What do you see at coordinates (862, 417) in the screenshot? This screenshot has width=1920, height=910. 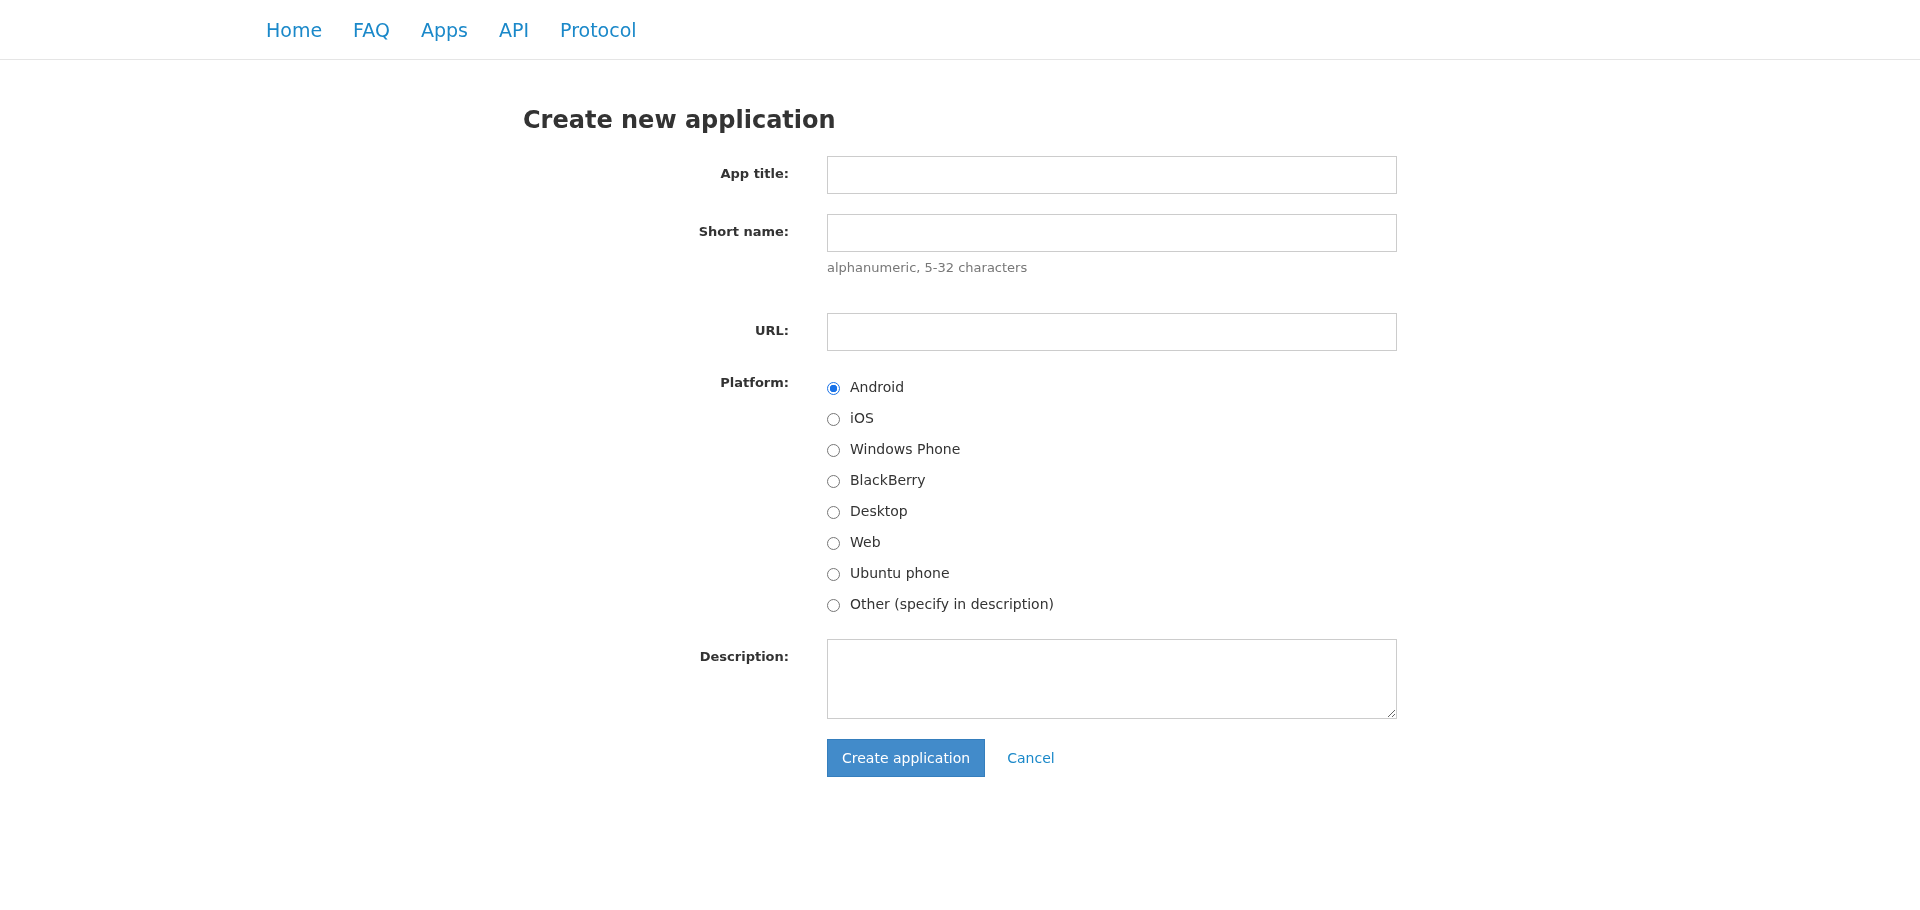 I see `radio-label: iOS` at bounding box center [862, 417].